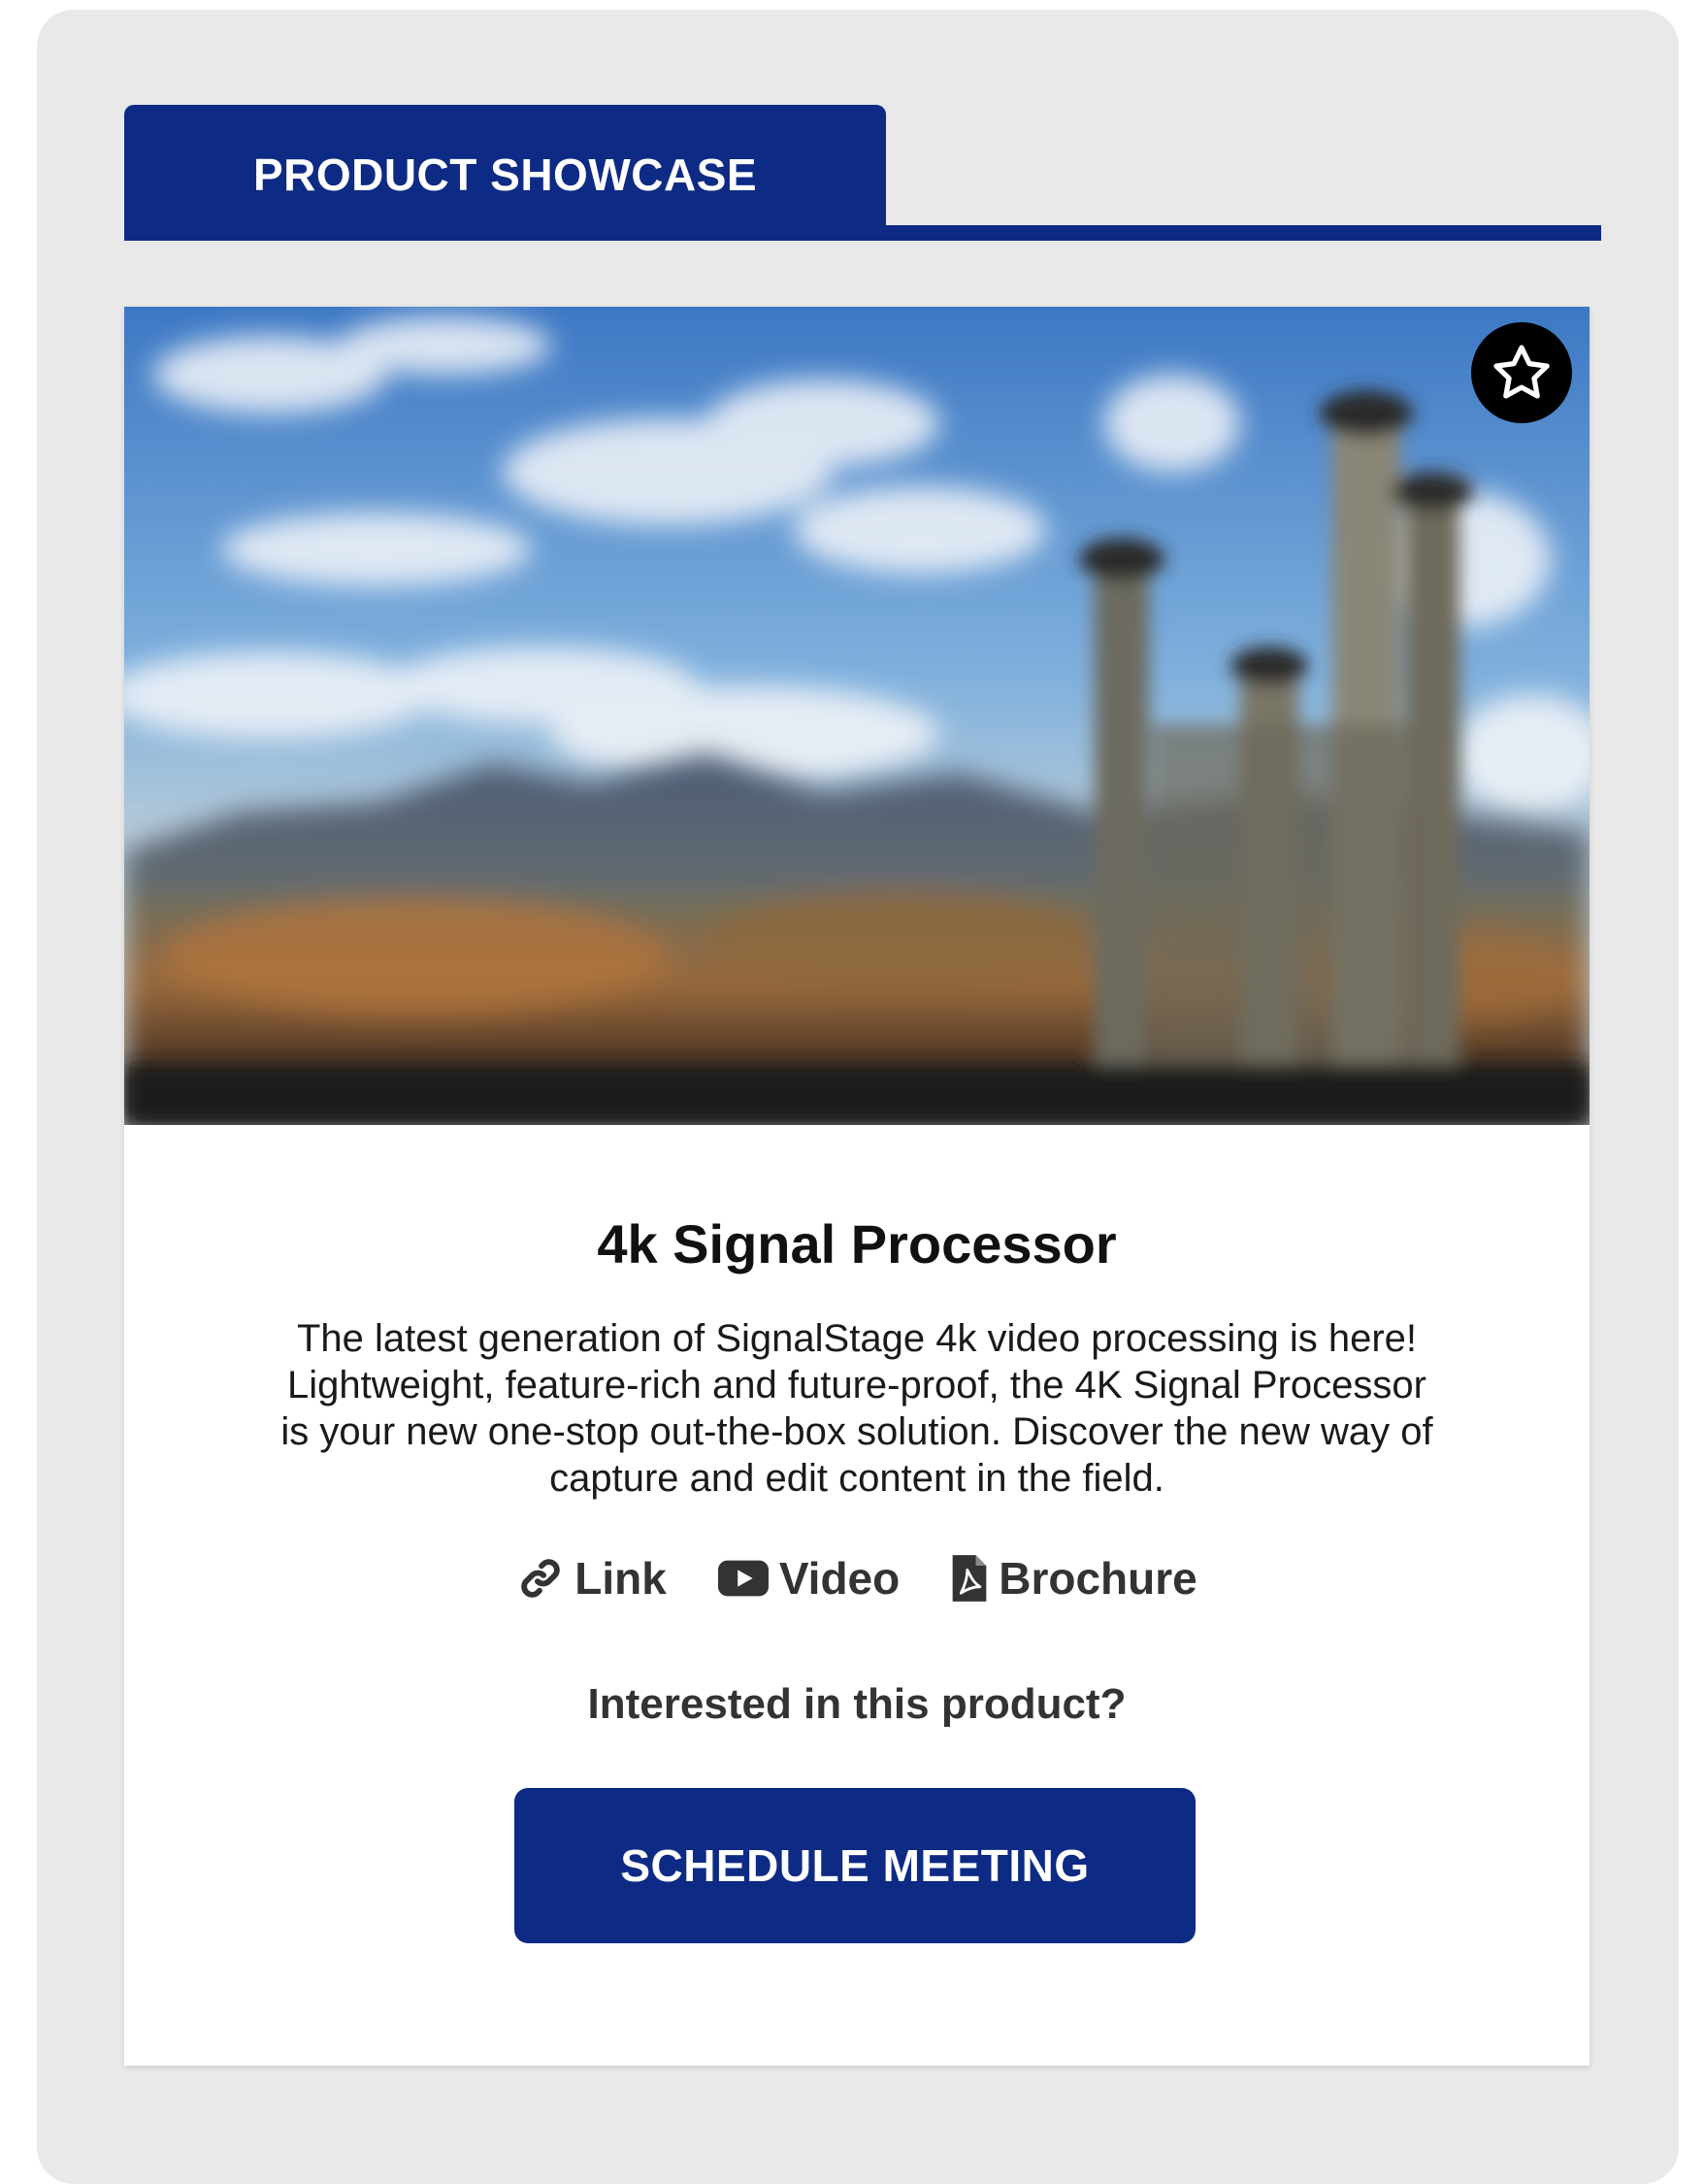 The height and width of the screenshot is (2184, 1705). I want to click on interest-prompt: Interested in this product?, so click(857, 1704).